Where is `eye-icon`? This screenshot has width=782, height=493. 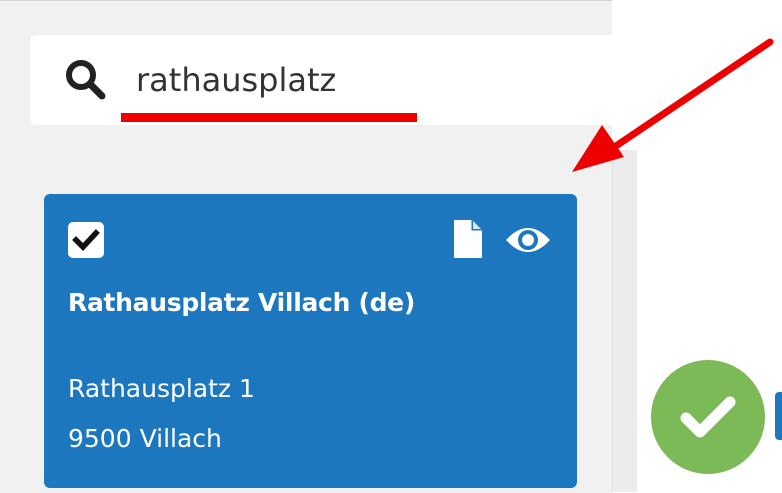 eye-icon is located at coordinates (528, 240).